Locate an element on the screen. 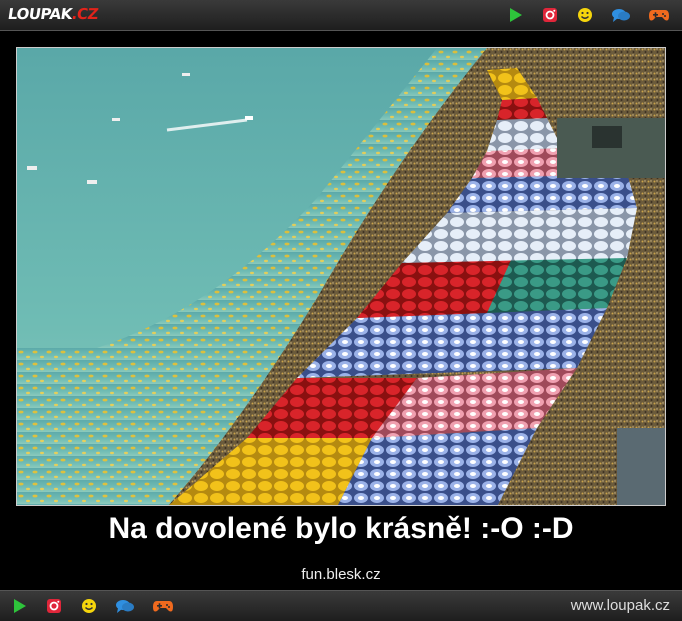 This screenshot has height=621, width=682. bottom-bar: www.loupak.cz is located at coordinates (341, 605).